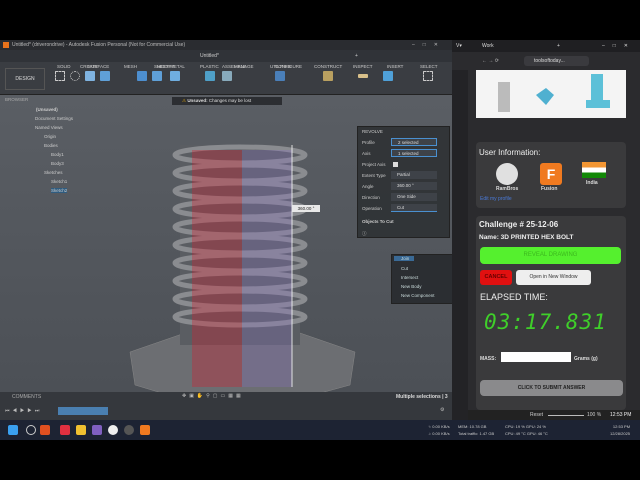 Image resolution: width=640 pixels, height=480 pixels. Describe the element at coordinates (378, 221) in the screenshot. I see `objects-to-cut-section: Objects To Cut` at that location.